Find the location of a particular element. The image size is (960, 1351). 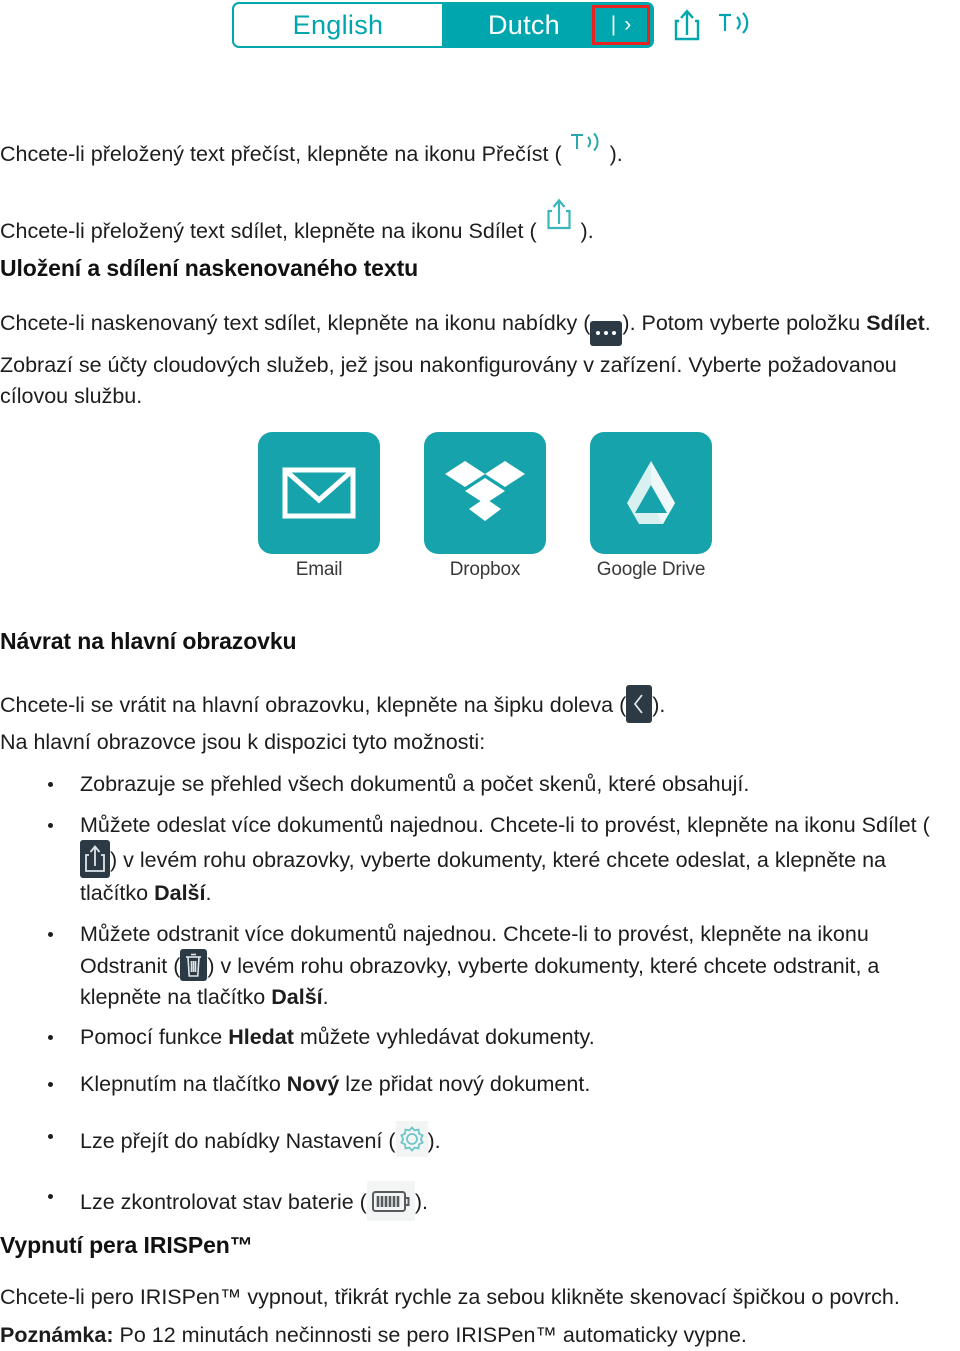

note-label: Poznámka: is located at coordinates (57, 1335).